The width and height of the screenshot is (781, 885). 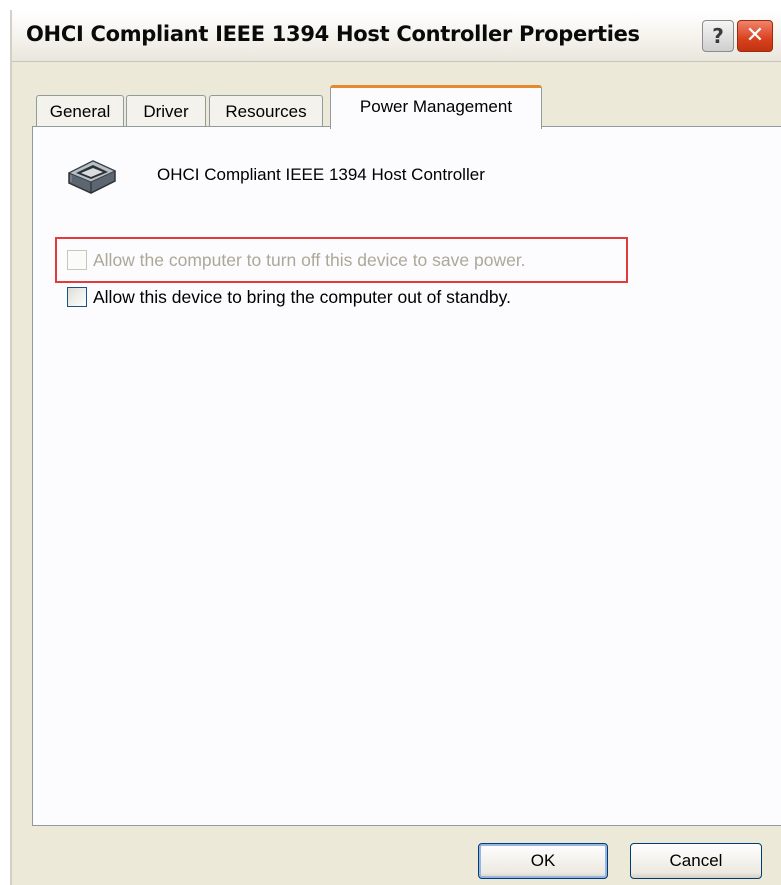 I want to click on ok-button: OK, so click(x=543, y=861).